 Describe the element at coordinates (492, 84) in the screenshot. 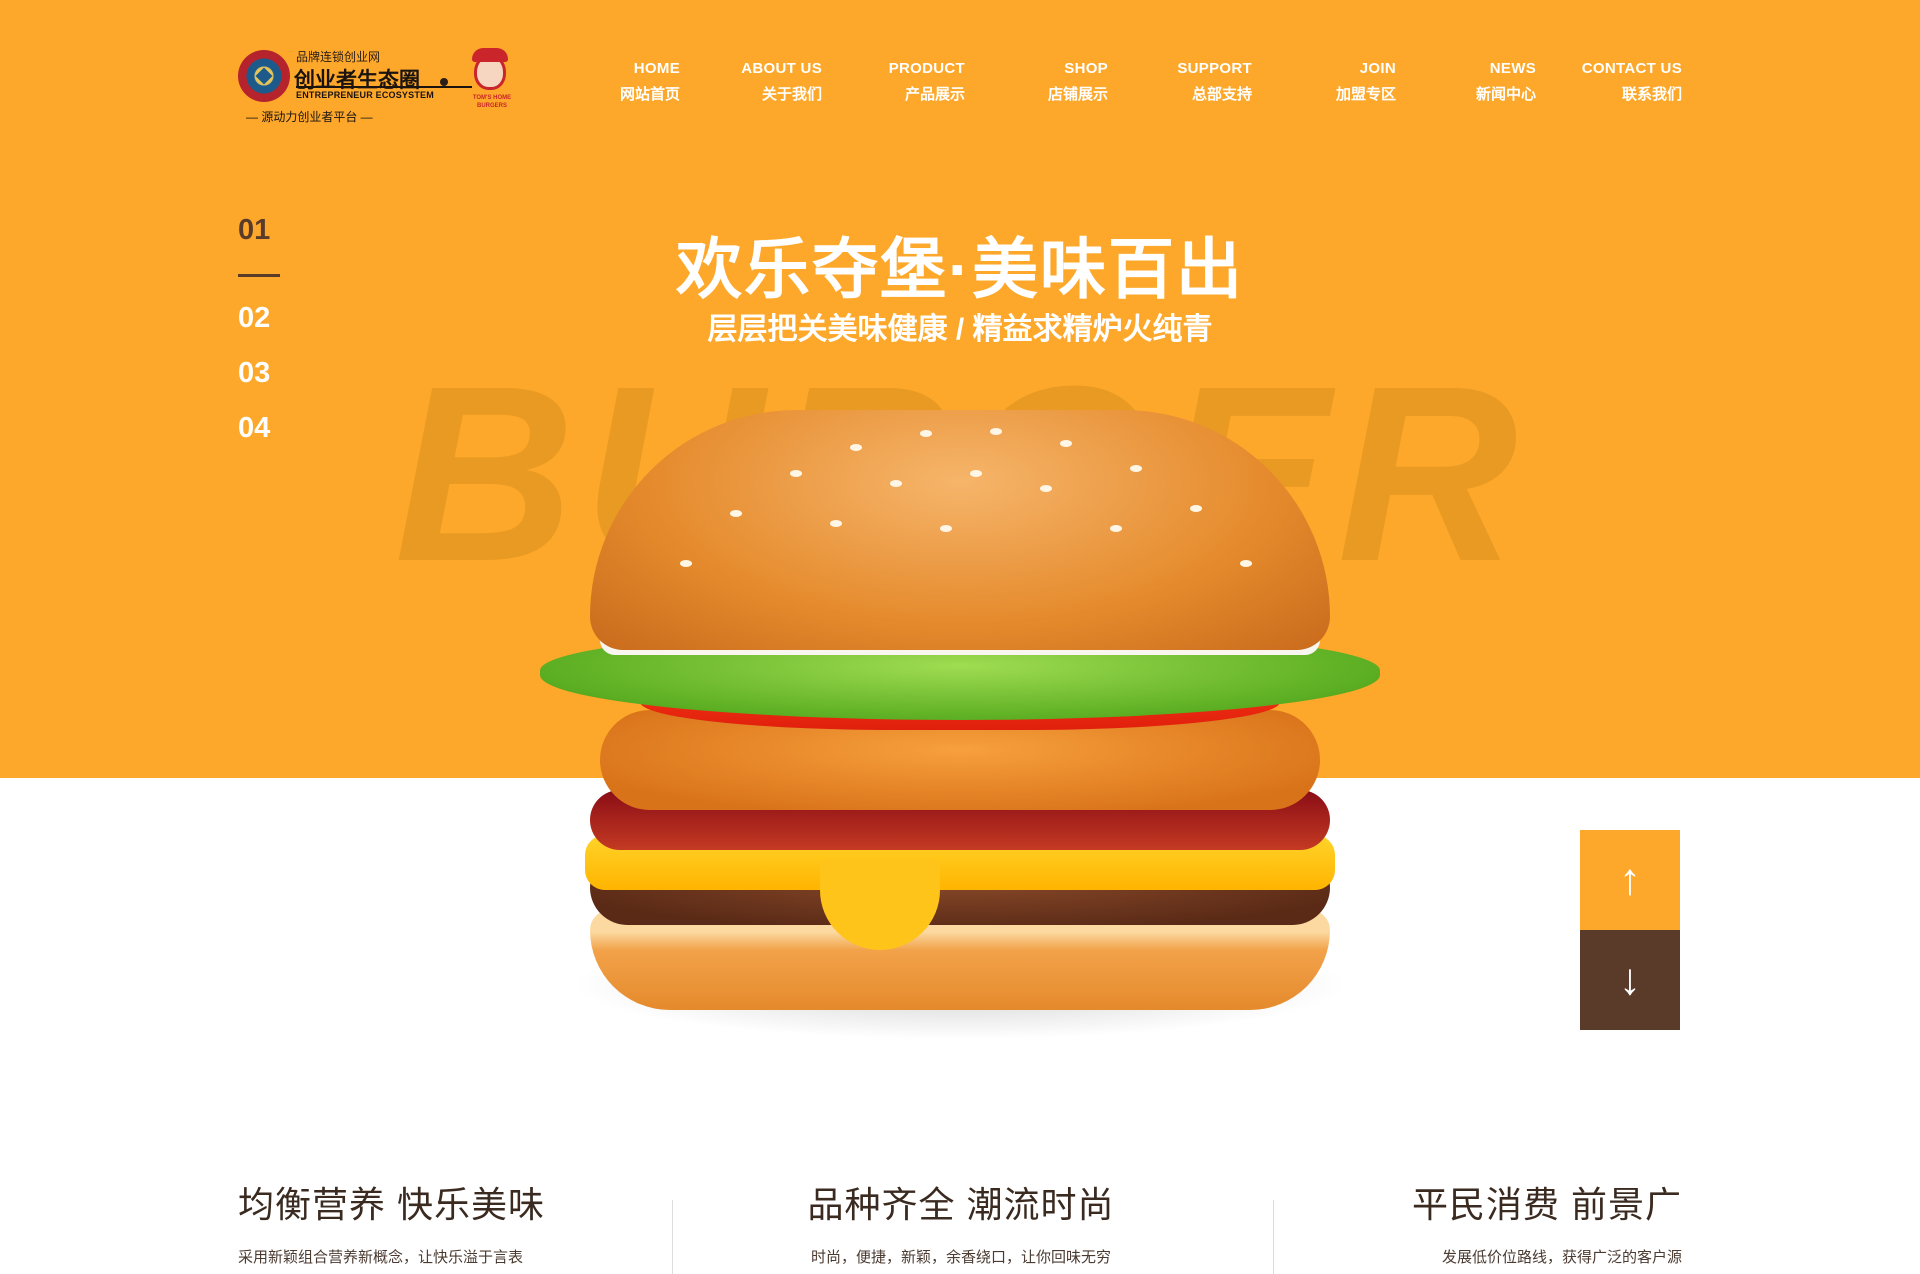

I see `brand-mascot-logo: TOM'S HOME BURGERS` at that location.